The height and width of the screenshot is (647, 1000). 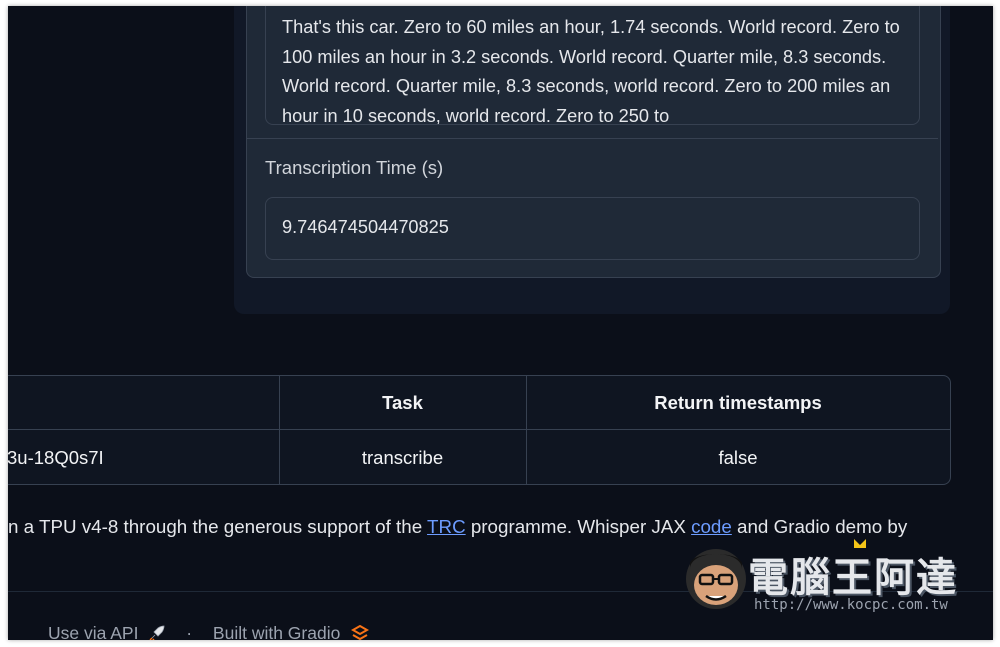 I want to click on gradio-footer: Use via API · Built with Gradio, so click(x=209, y=631).